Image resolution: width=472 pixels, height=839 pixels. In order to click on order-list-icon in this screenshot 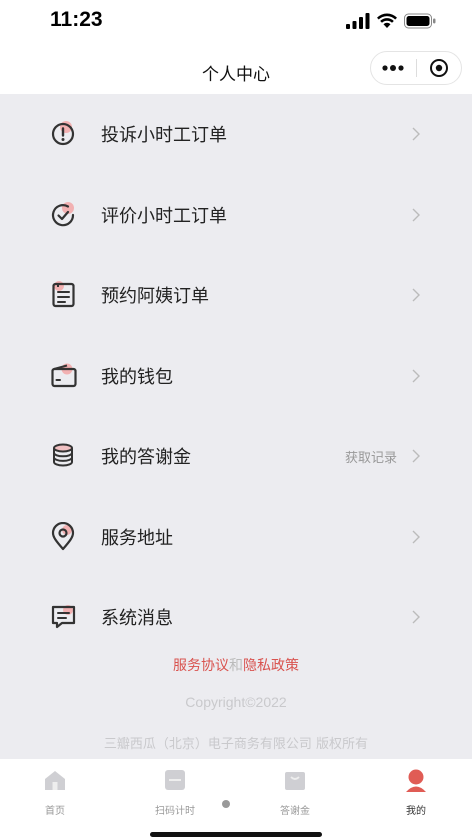, I will do `click(63, 294)`.